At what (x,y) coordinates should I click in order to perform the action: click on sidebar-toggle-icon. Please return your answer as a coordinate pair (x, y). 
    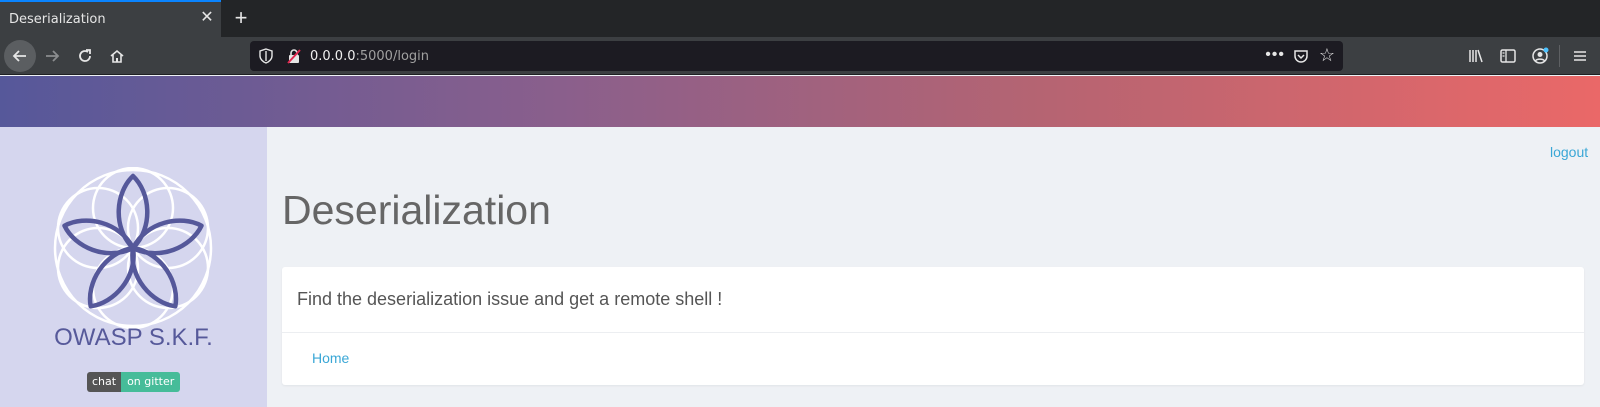
    Looking at the image, I should click on (1508, 56).